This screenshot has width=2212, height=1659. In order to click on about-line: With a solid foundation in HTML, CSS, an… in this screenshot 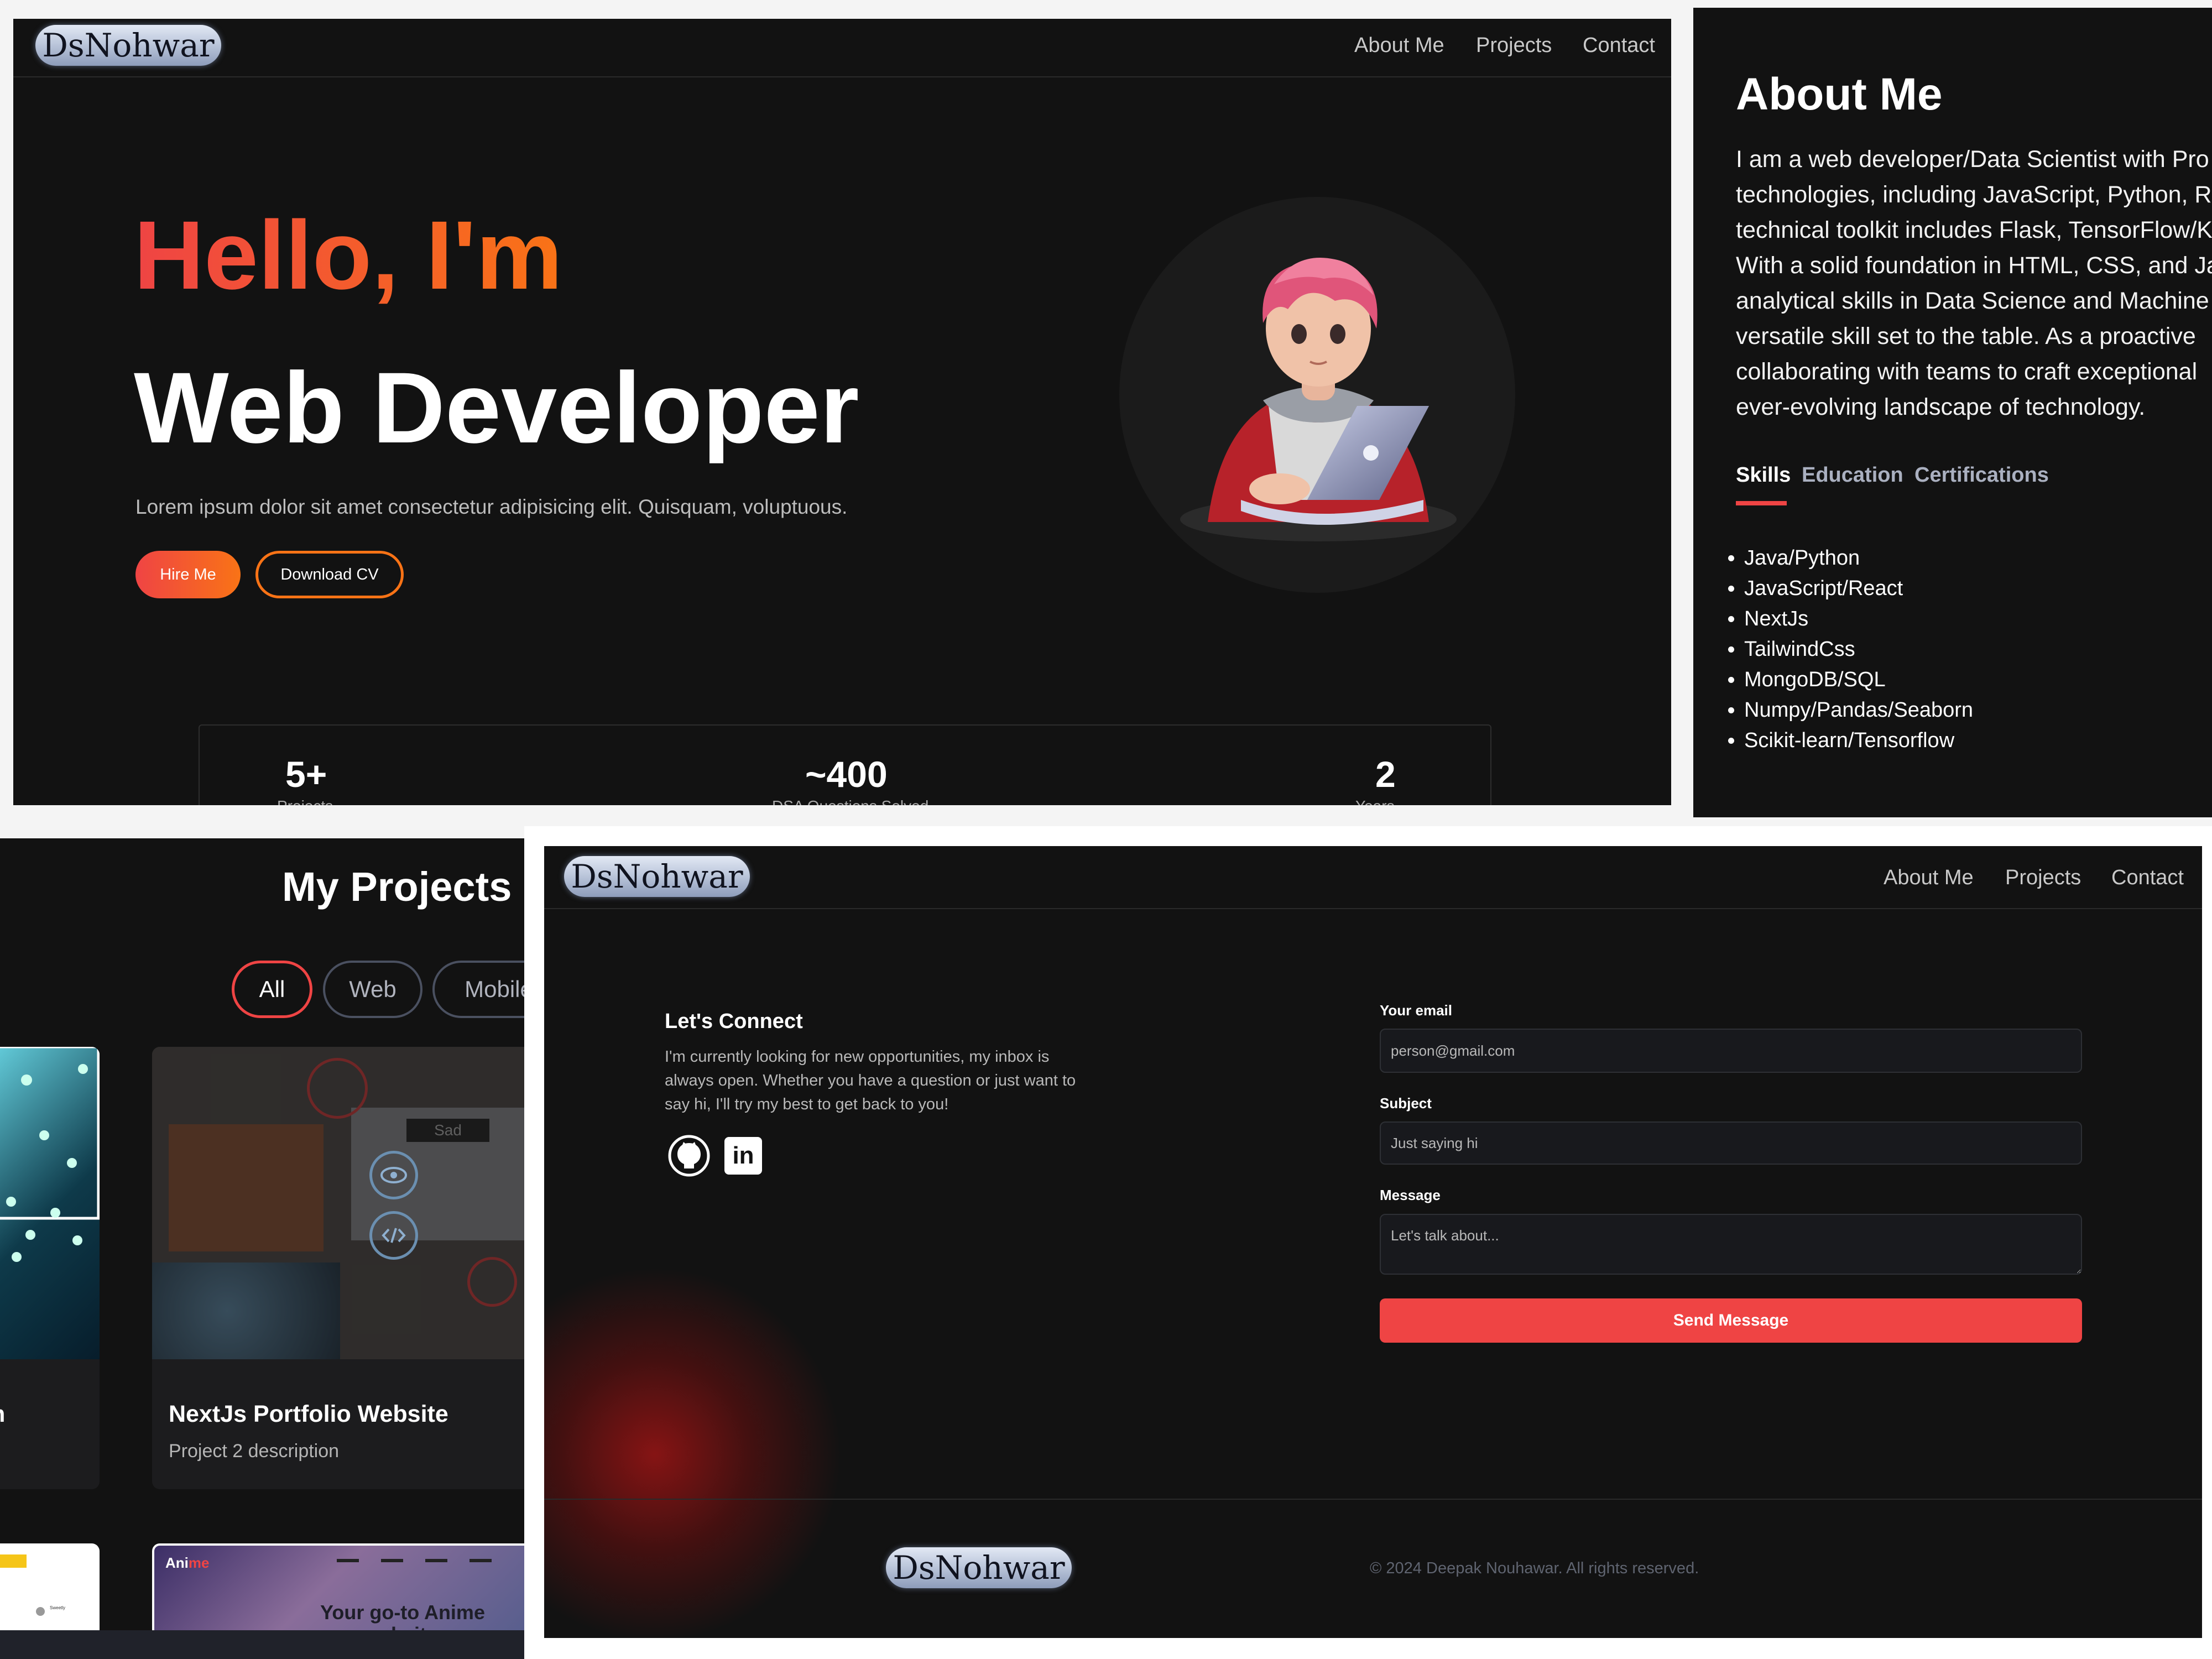, I will do `click(1974, 266)`.